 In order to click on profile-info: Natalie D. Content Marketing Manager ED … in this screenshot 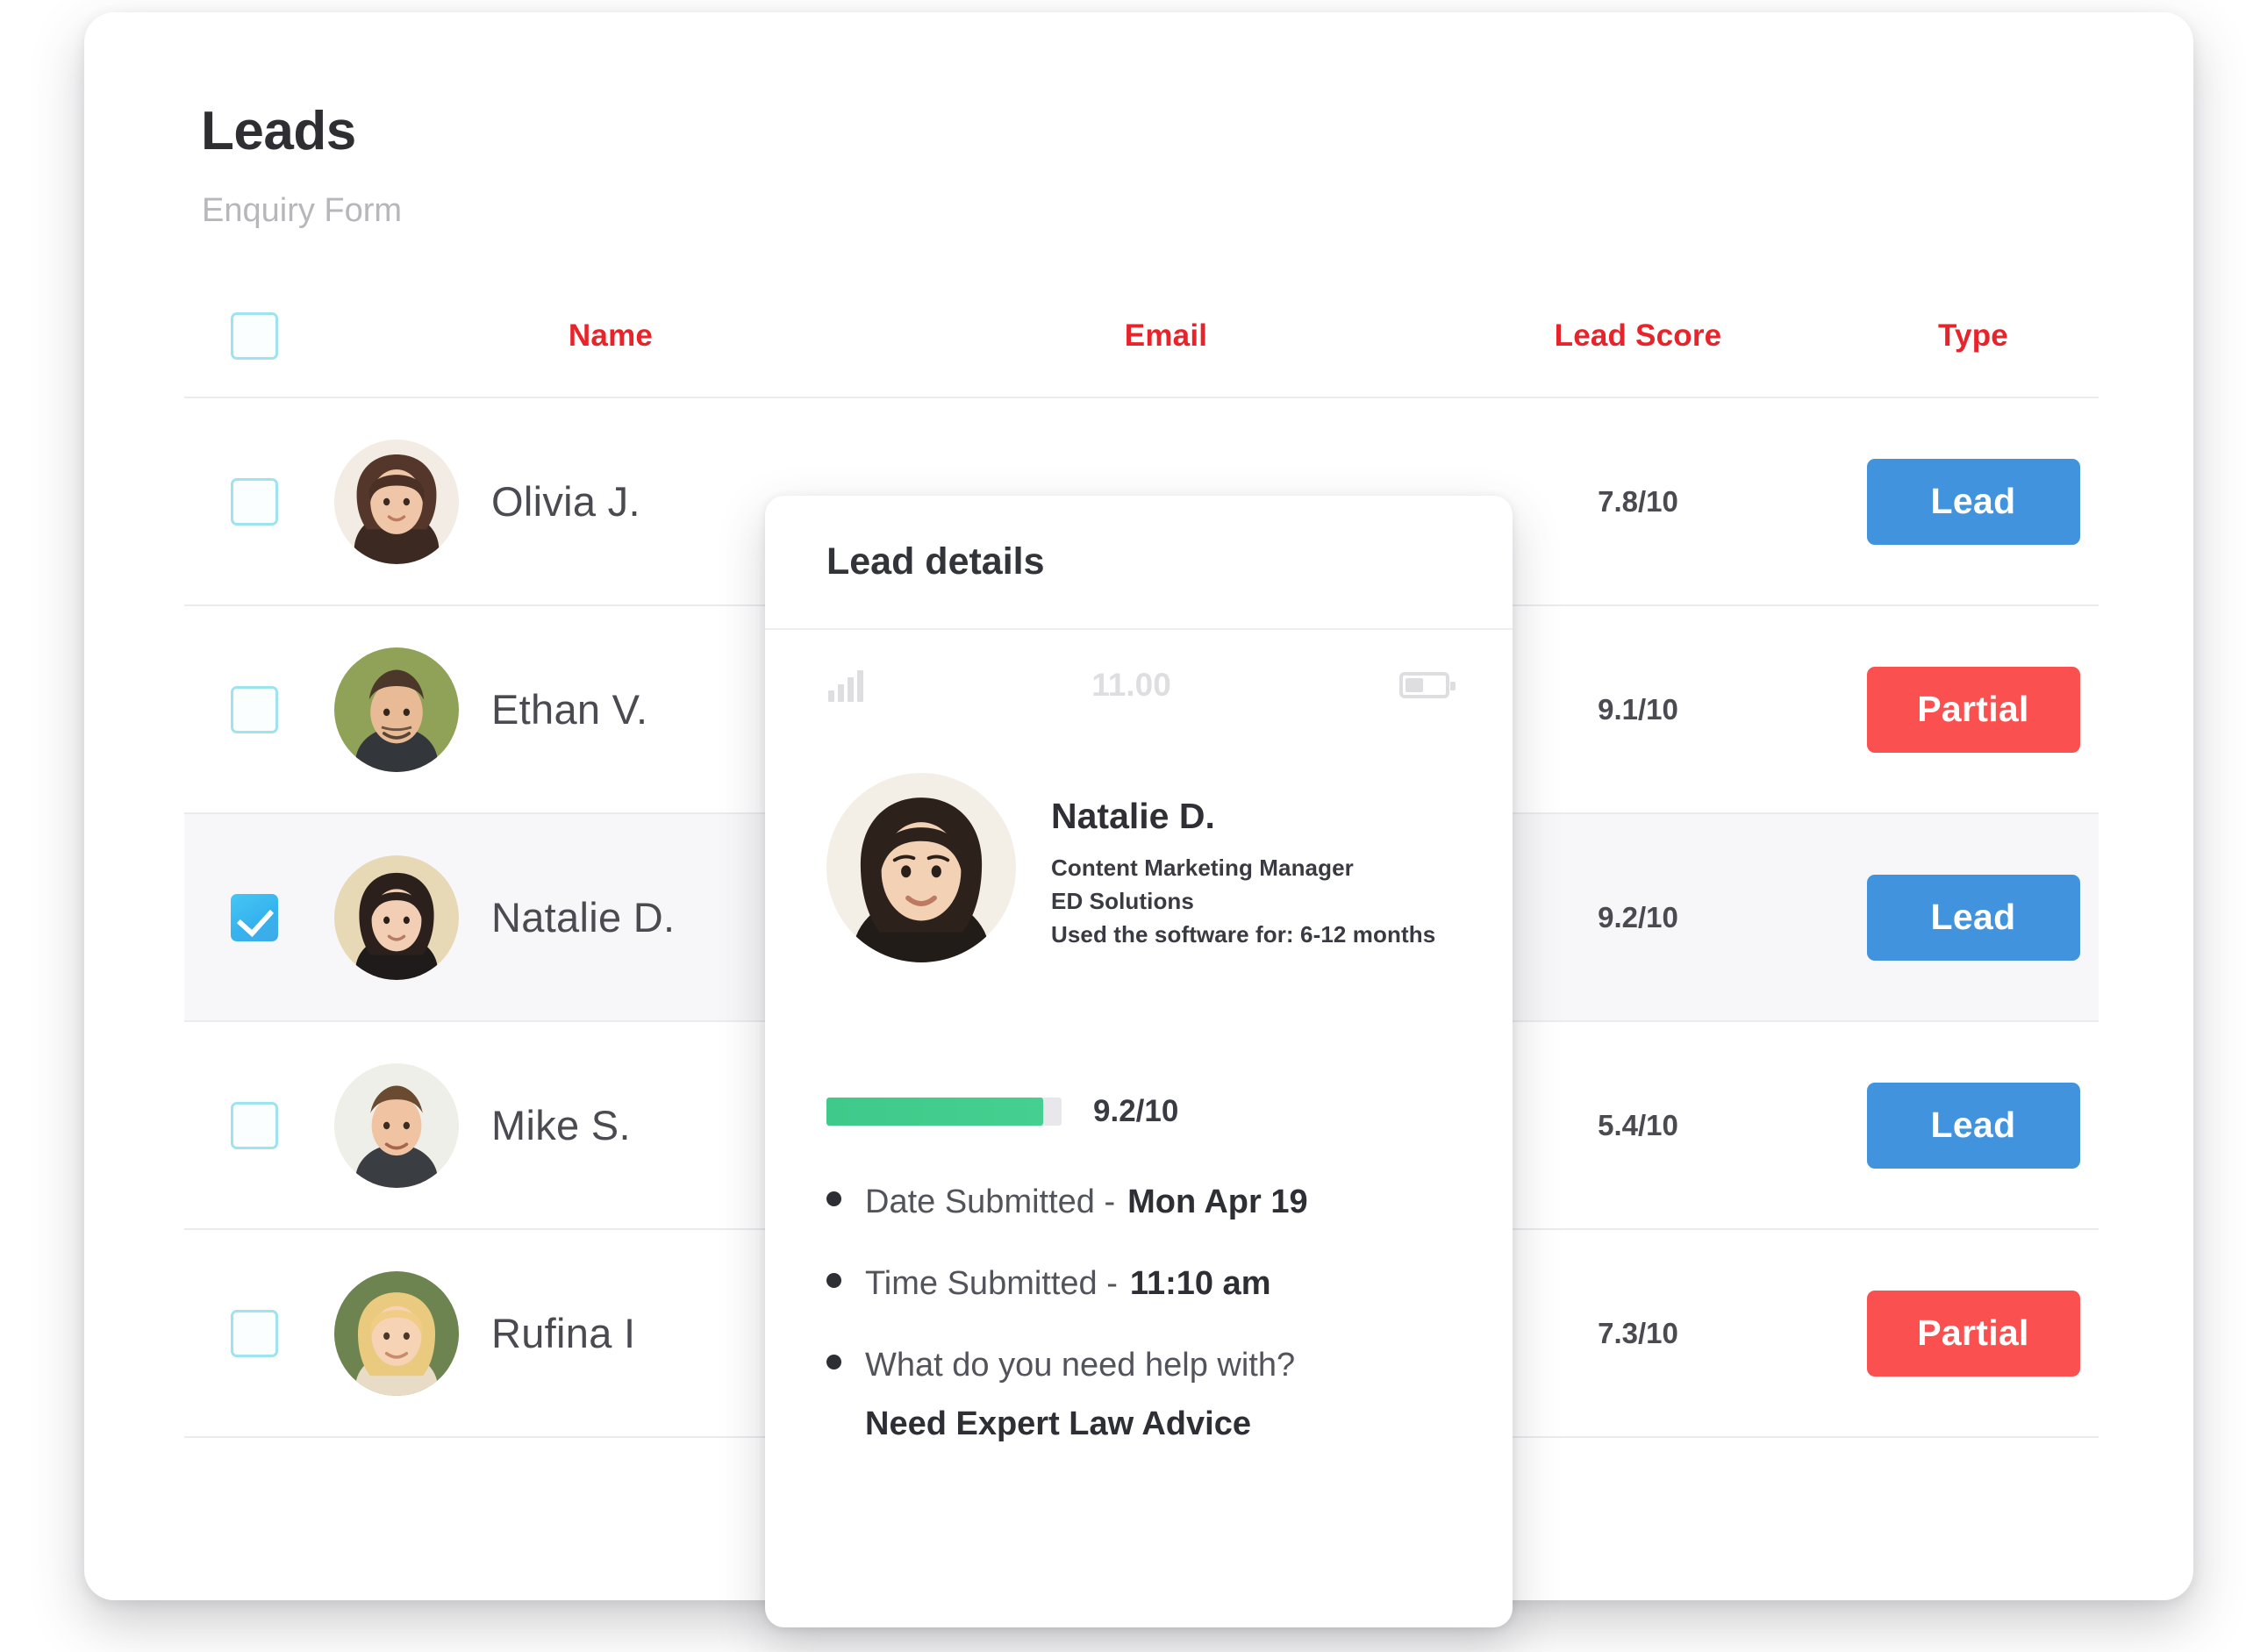, I will do `click(1225, 863)`.